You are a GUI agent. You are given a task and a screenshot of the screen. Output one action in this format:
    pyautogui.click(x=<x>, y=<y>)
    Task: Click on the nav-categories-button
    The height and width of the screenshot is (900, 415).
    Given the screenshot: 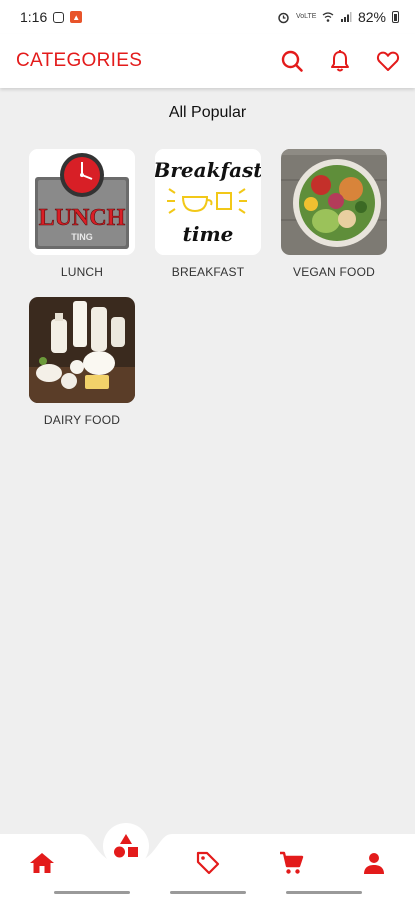 What is the action you would take?
    pyautogui.click(x=126, y=846)
    